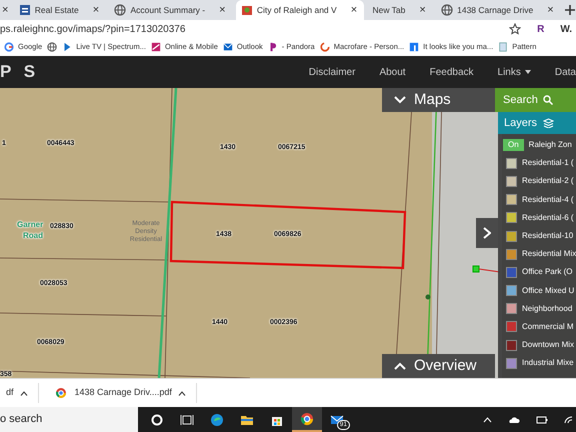  Describe the element at coordinates (568, 420) in the screenshot. I see `wifi-icon` at that location.